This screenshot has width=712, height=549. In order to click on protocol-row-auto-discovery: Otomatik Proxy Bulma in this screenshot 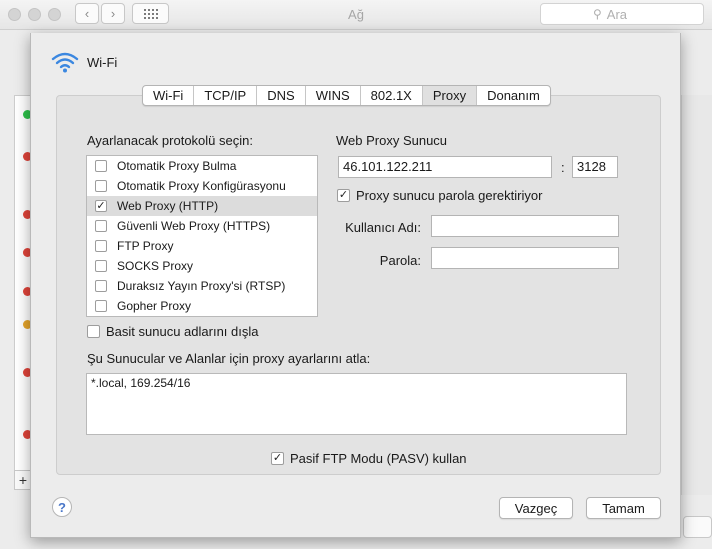, I will do `click(202, 166)`.